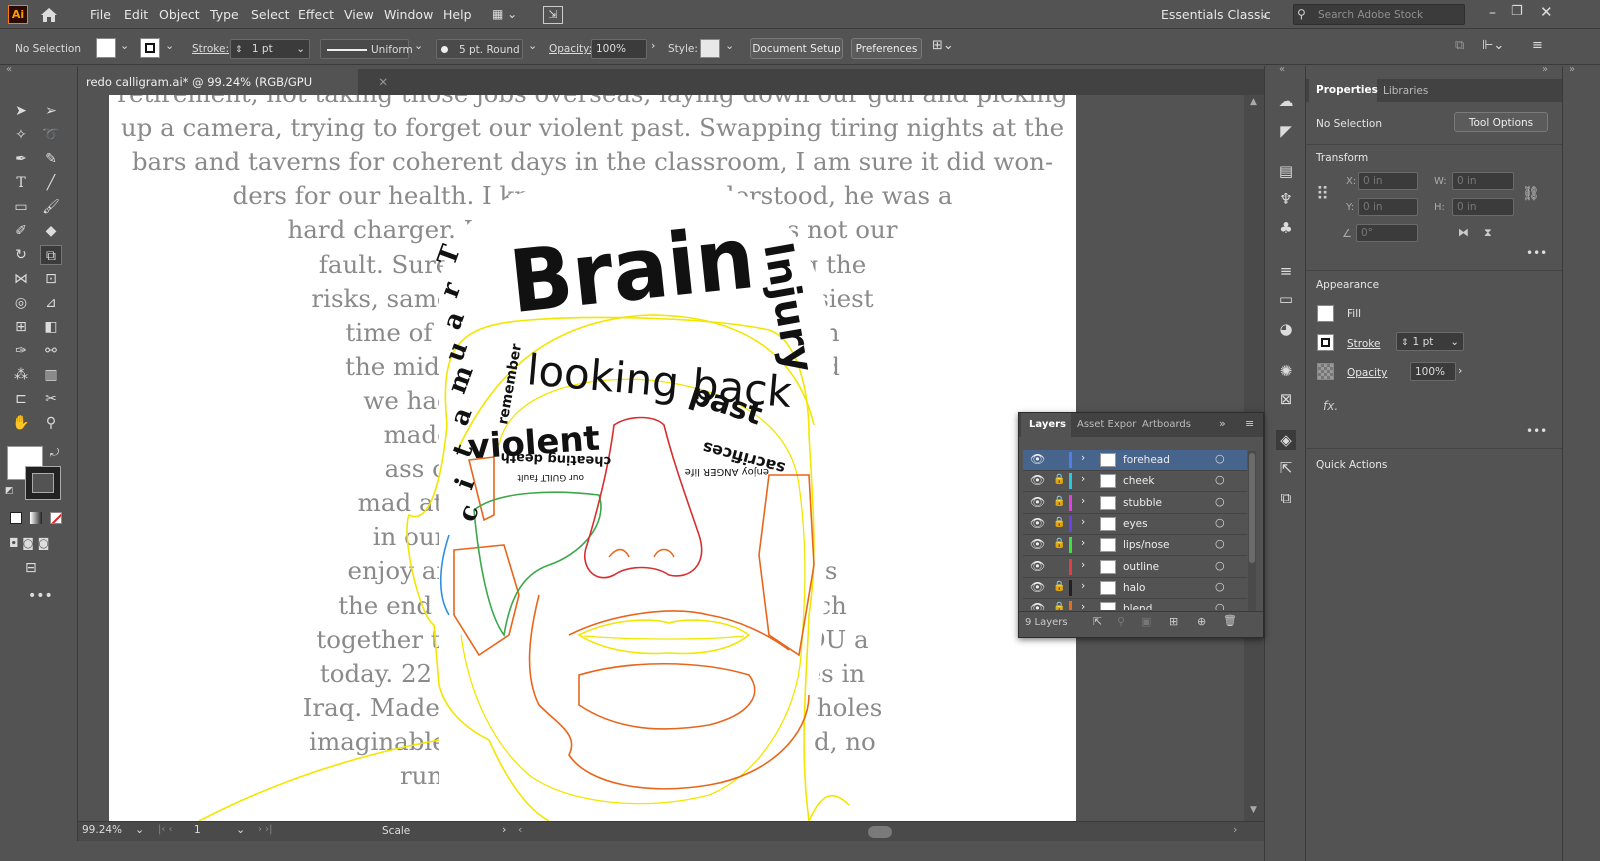 Image resolution: width=1600 pixels, height=861 pixels. Describe the element at coordinates (165, 829) in the screenshot. I see `first-artboard-icon: |‹ ‹` at that location.